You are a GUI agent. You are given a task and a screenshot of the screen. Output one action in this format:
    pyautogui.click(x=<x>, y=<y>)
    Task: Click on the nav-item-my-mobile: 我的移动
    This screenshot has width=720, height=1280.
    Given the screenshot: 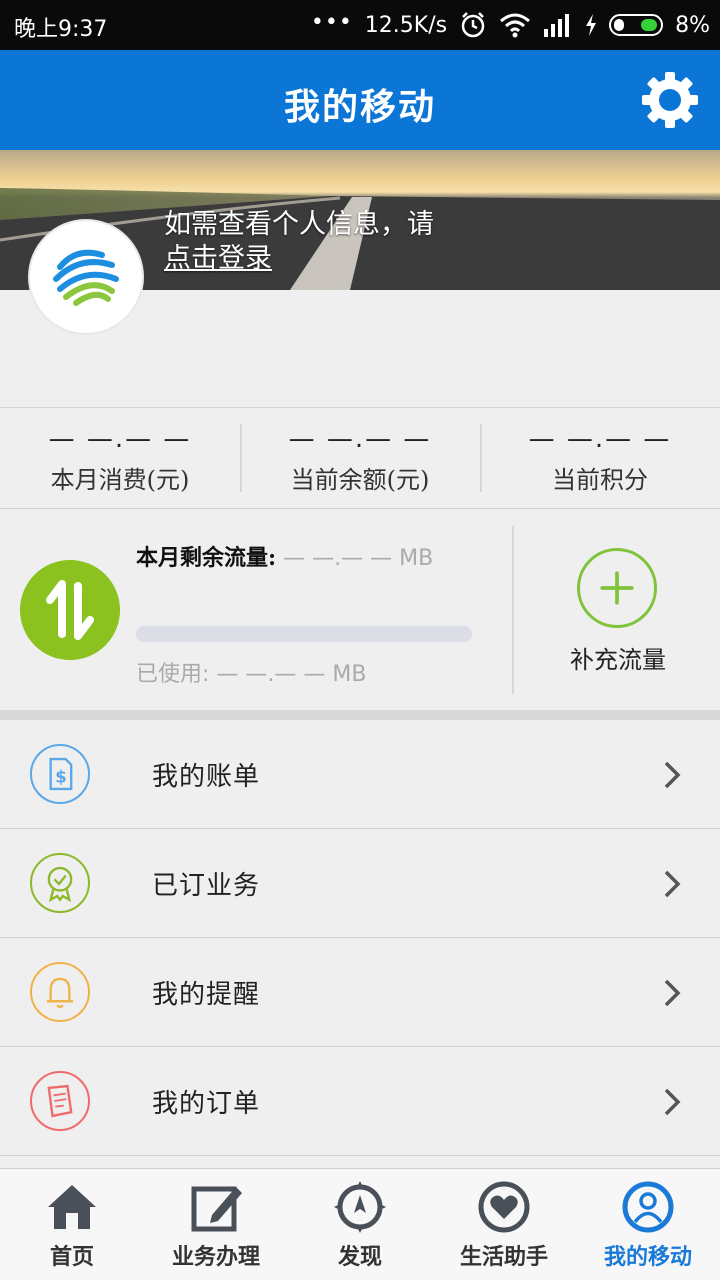 What is the action you would take?
    pyautogui.click(x=648, y=1224)
    